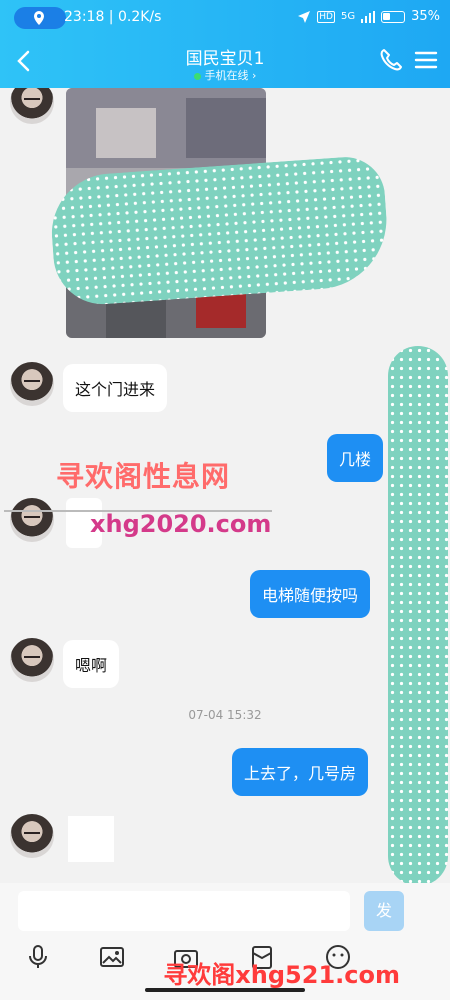 The width and height of the screenshot is (450, 1000). Describe the element at coordinates (143, 476) in the screenshot. I see `watermark-title: 寻欢阁性息网` at that location.